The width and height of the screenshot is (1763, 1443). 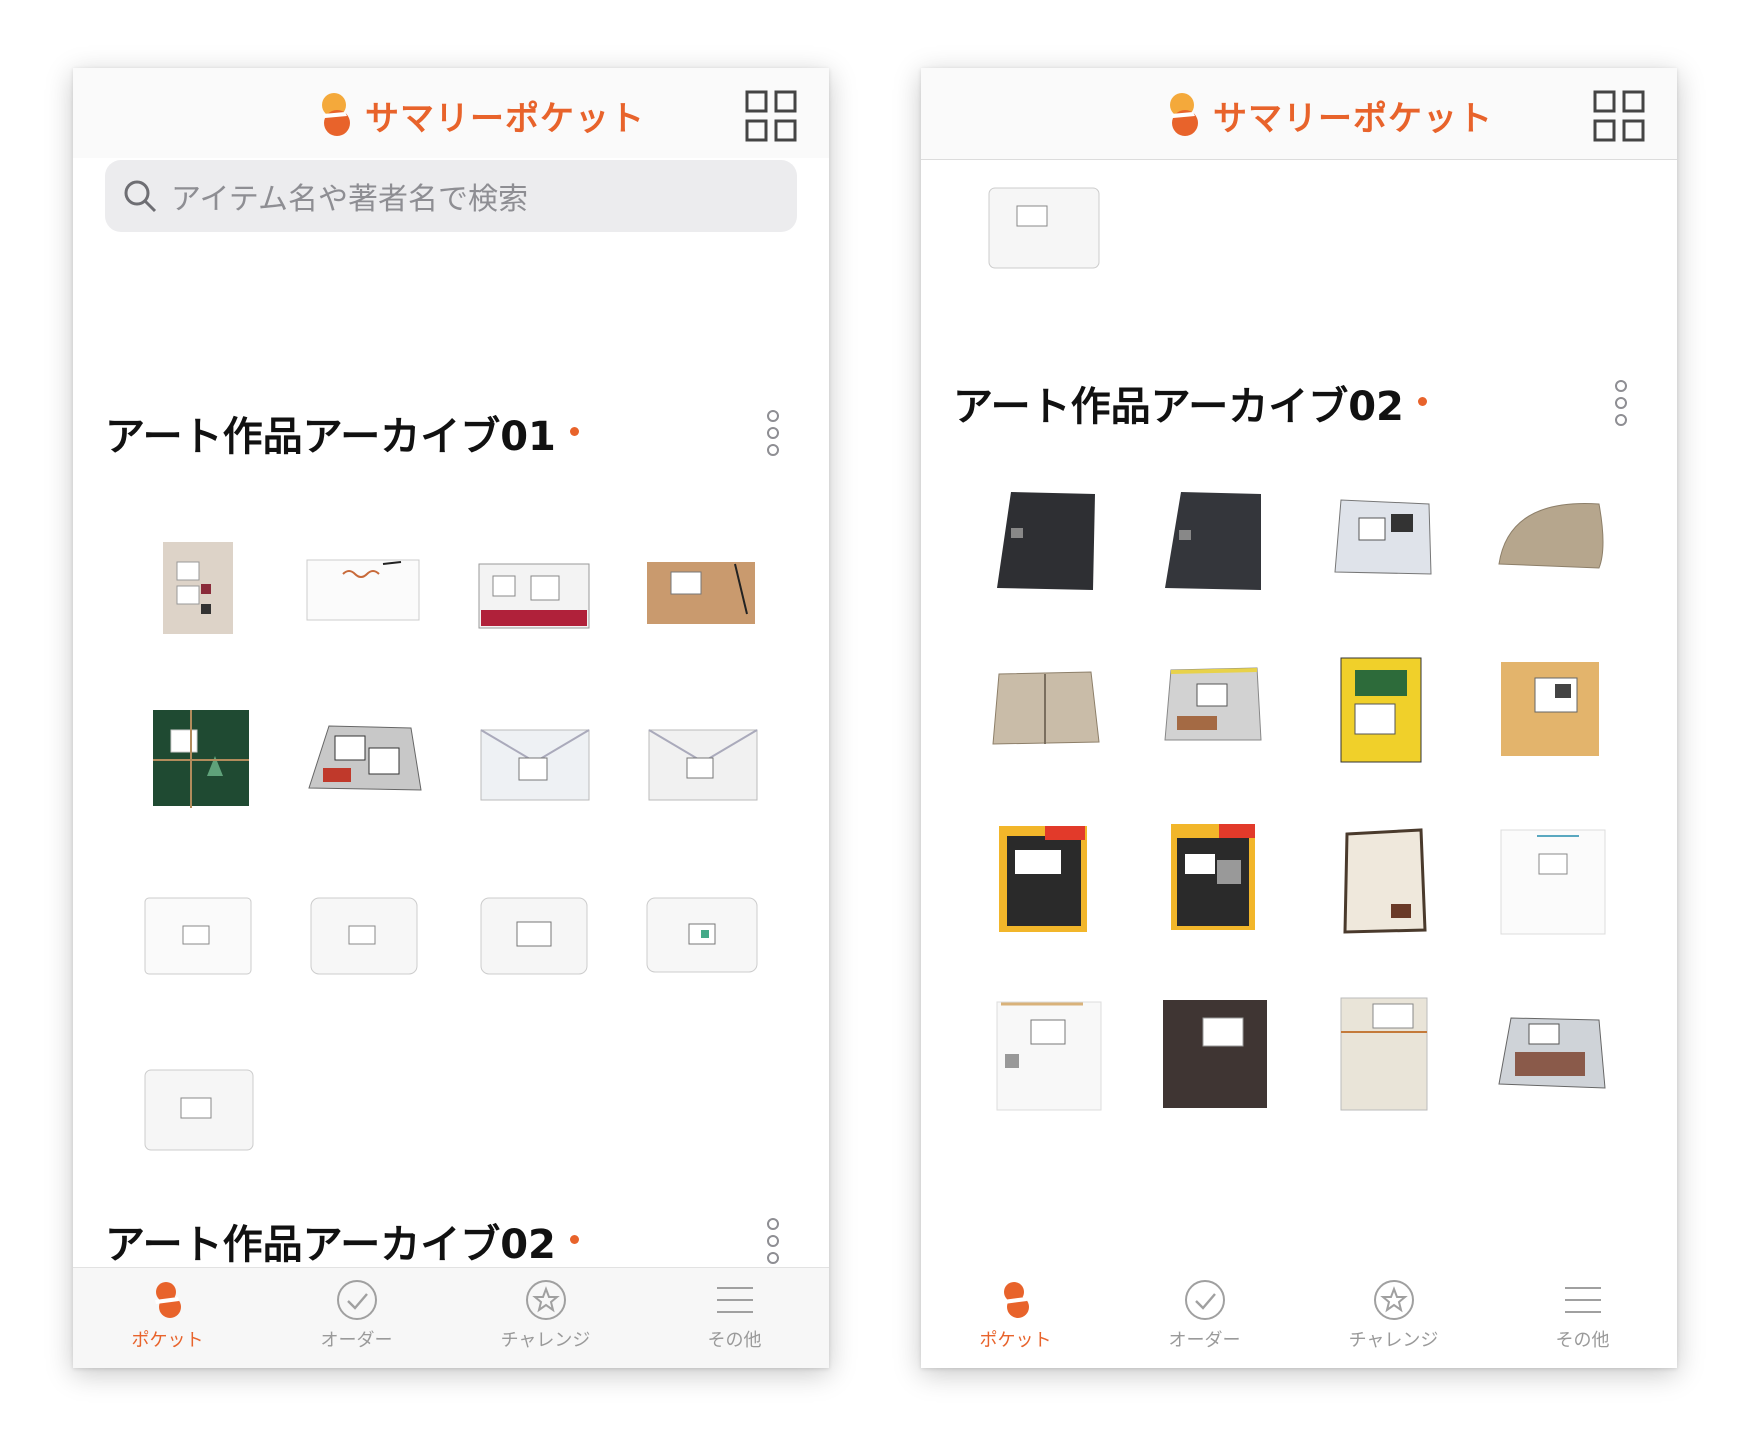 I want to click on search-placeholder: アイテム名や著者名で検索, so click(x=349, y=199).